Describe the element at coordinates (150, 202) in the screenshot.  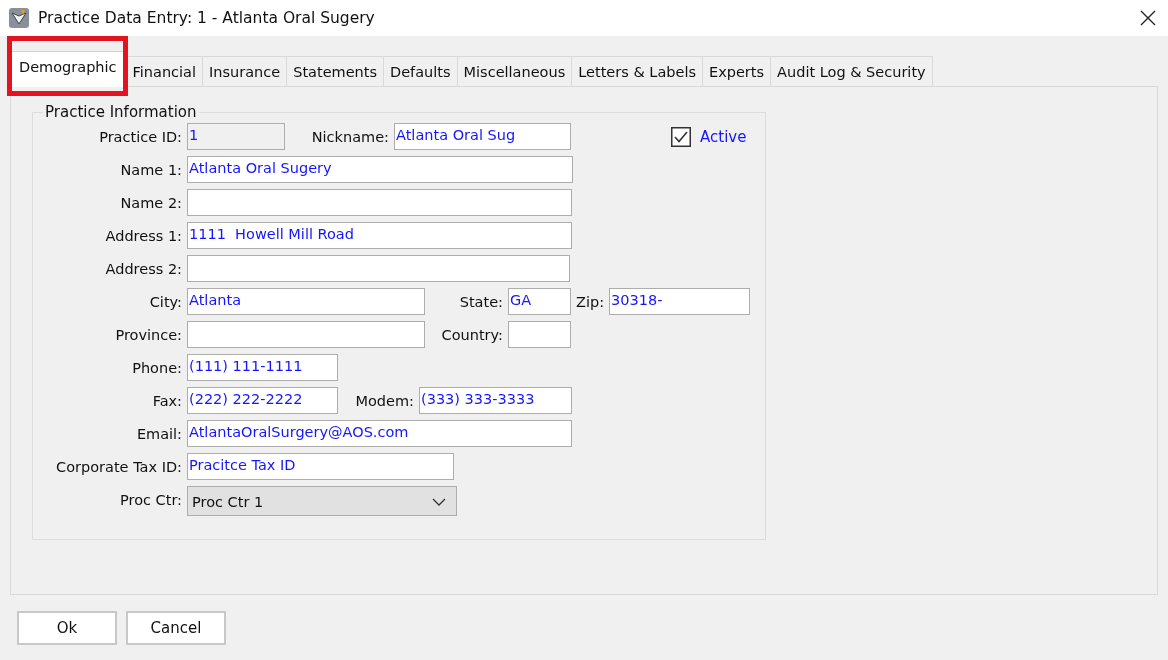
I see `field-label: Name 2:` at that location.